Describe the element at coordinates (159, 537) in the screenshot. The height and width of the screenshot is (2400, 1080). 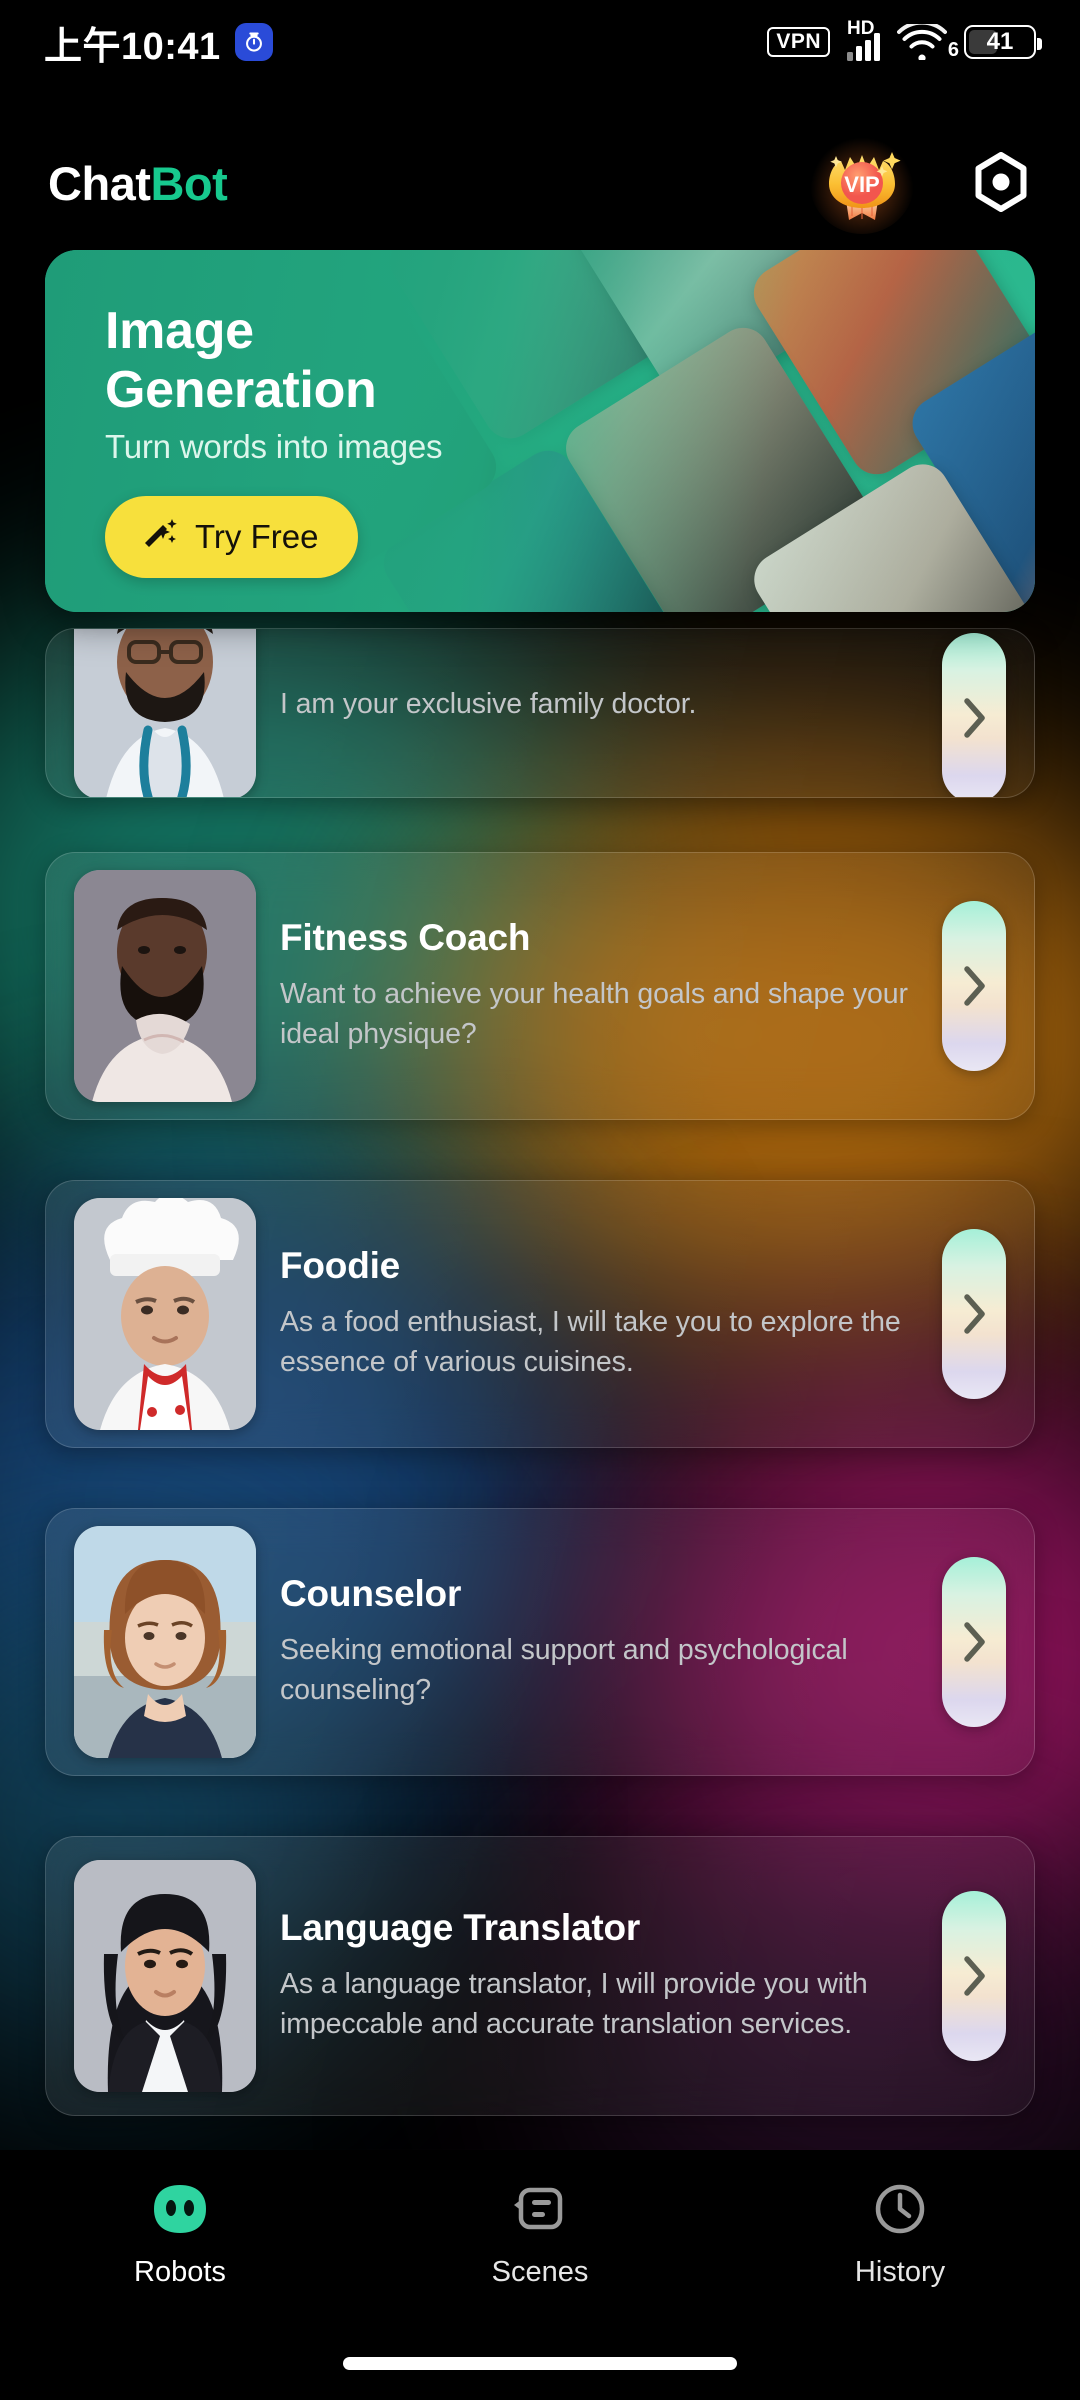
I see `magic-wand-icon` at that location.